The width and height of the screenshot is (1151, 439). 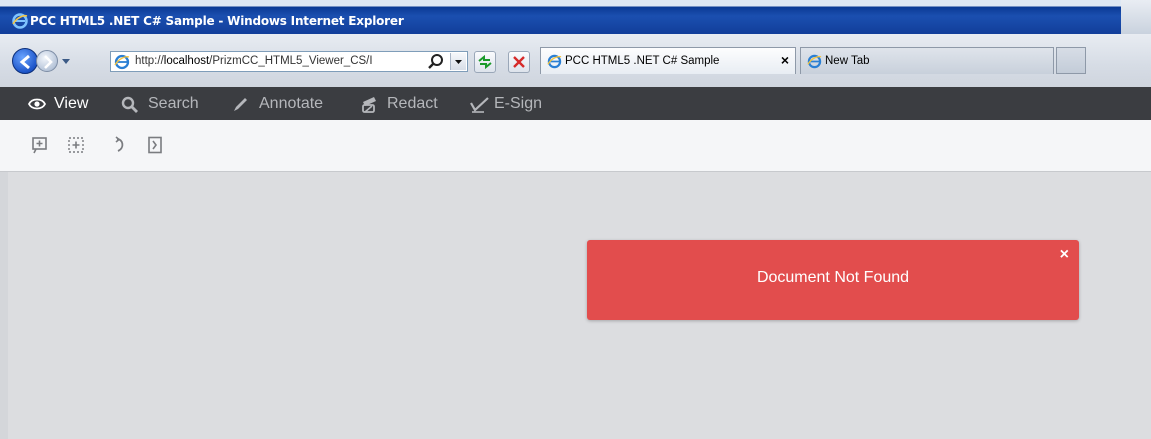 I want to click on back-button, so click(x=25, y=61).